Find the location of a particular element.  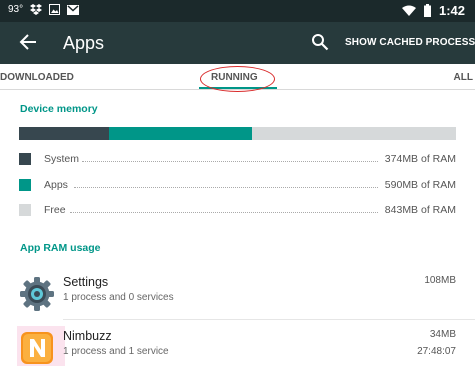

settings-gear-icon is located at coordinates (37, 294).